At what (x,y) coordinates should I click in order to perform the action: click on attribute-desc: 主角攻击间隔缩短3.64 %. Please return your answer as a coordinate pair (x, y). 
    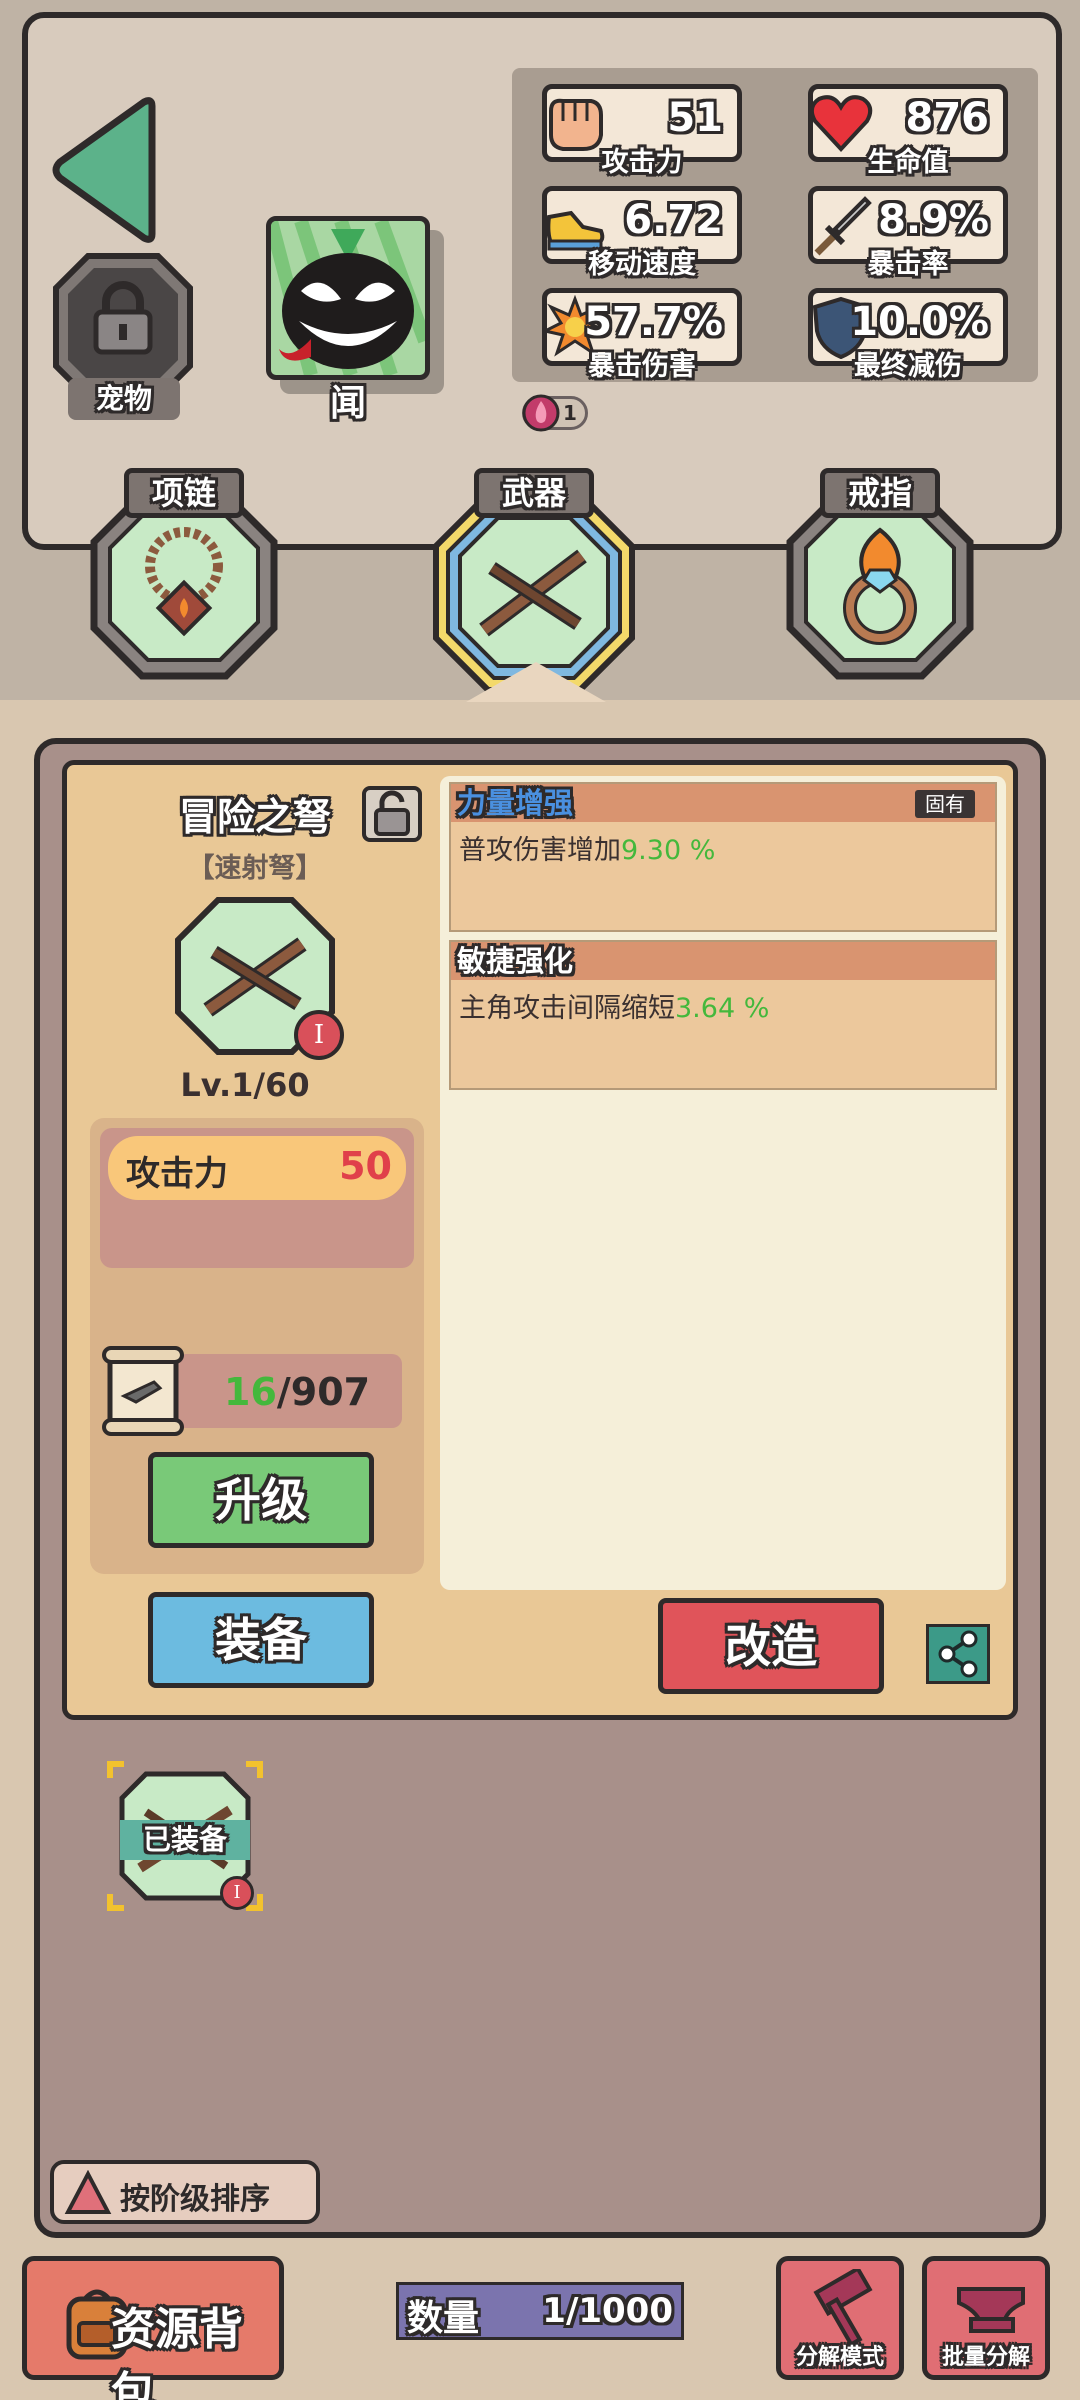
    Looking at the image, I should click on (614, 1005).